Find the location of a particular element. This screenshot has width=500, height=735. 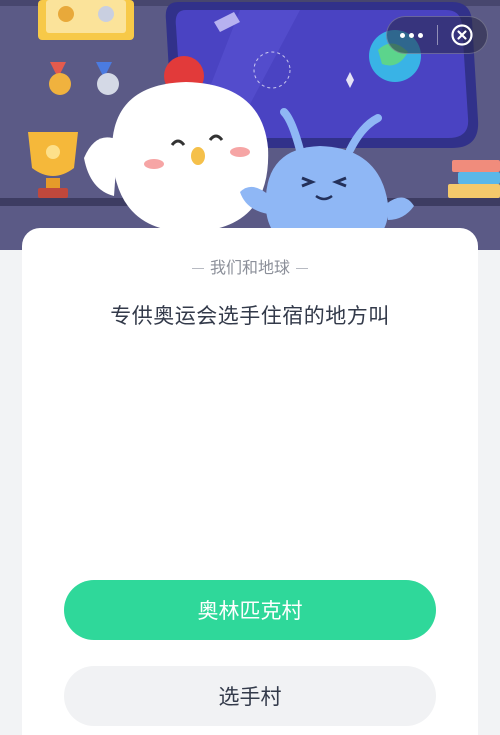

option-label-2: 选手村 is located at coordinates (250, 697).